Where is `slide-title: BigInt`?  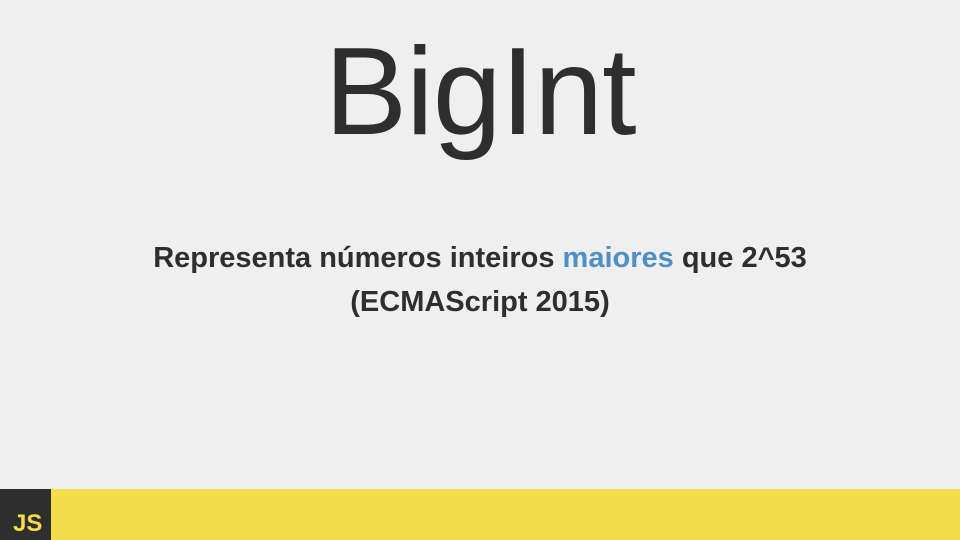 slide-title: BigInt is located at coordinates (480, 92).